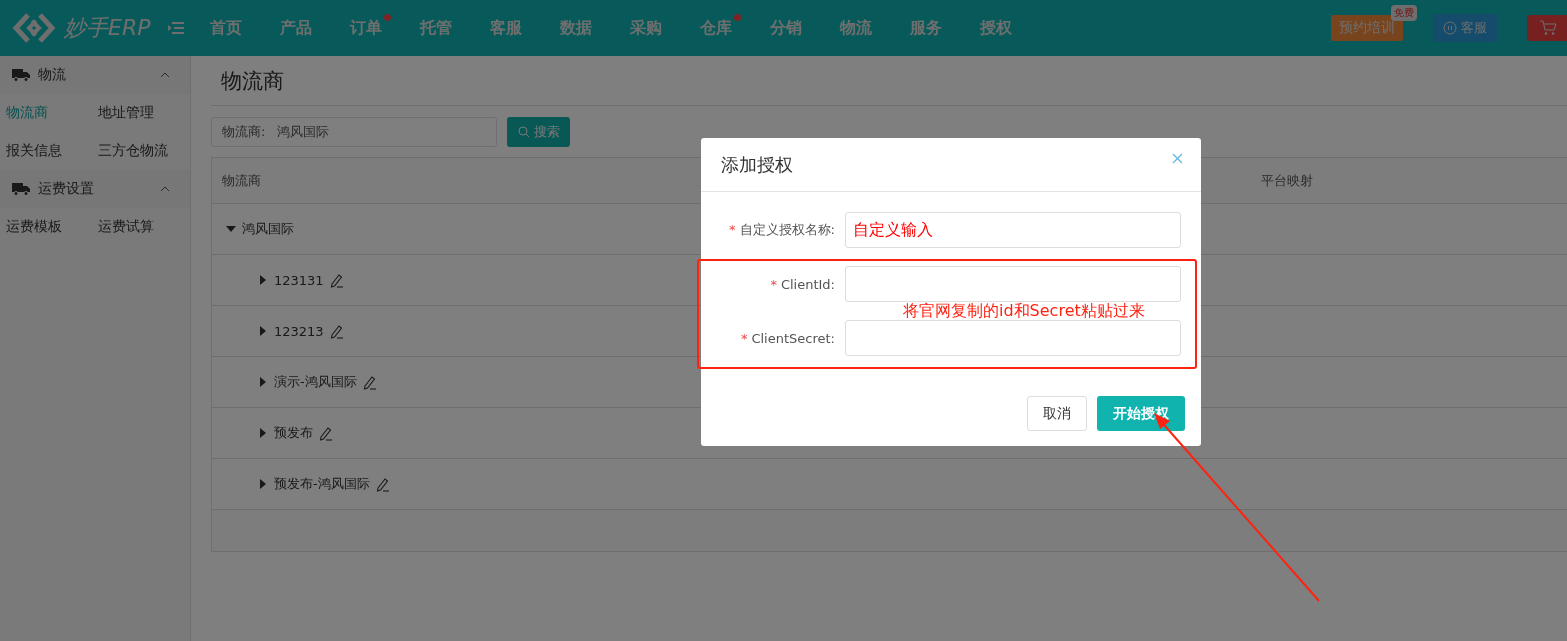 The width and height of the screenshot is (1567, 641). Describe the element at coordinates (322, 484) in the screenshot. I see `table-cell: 预发布-鸿风国际` at that location.